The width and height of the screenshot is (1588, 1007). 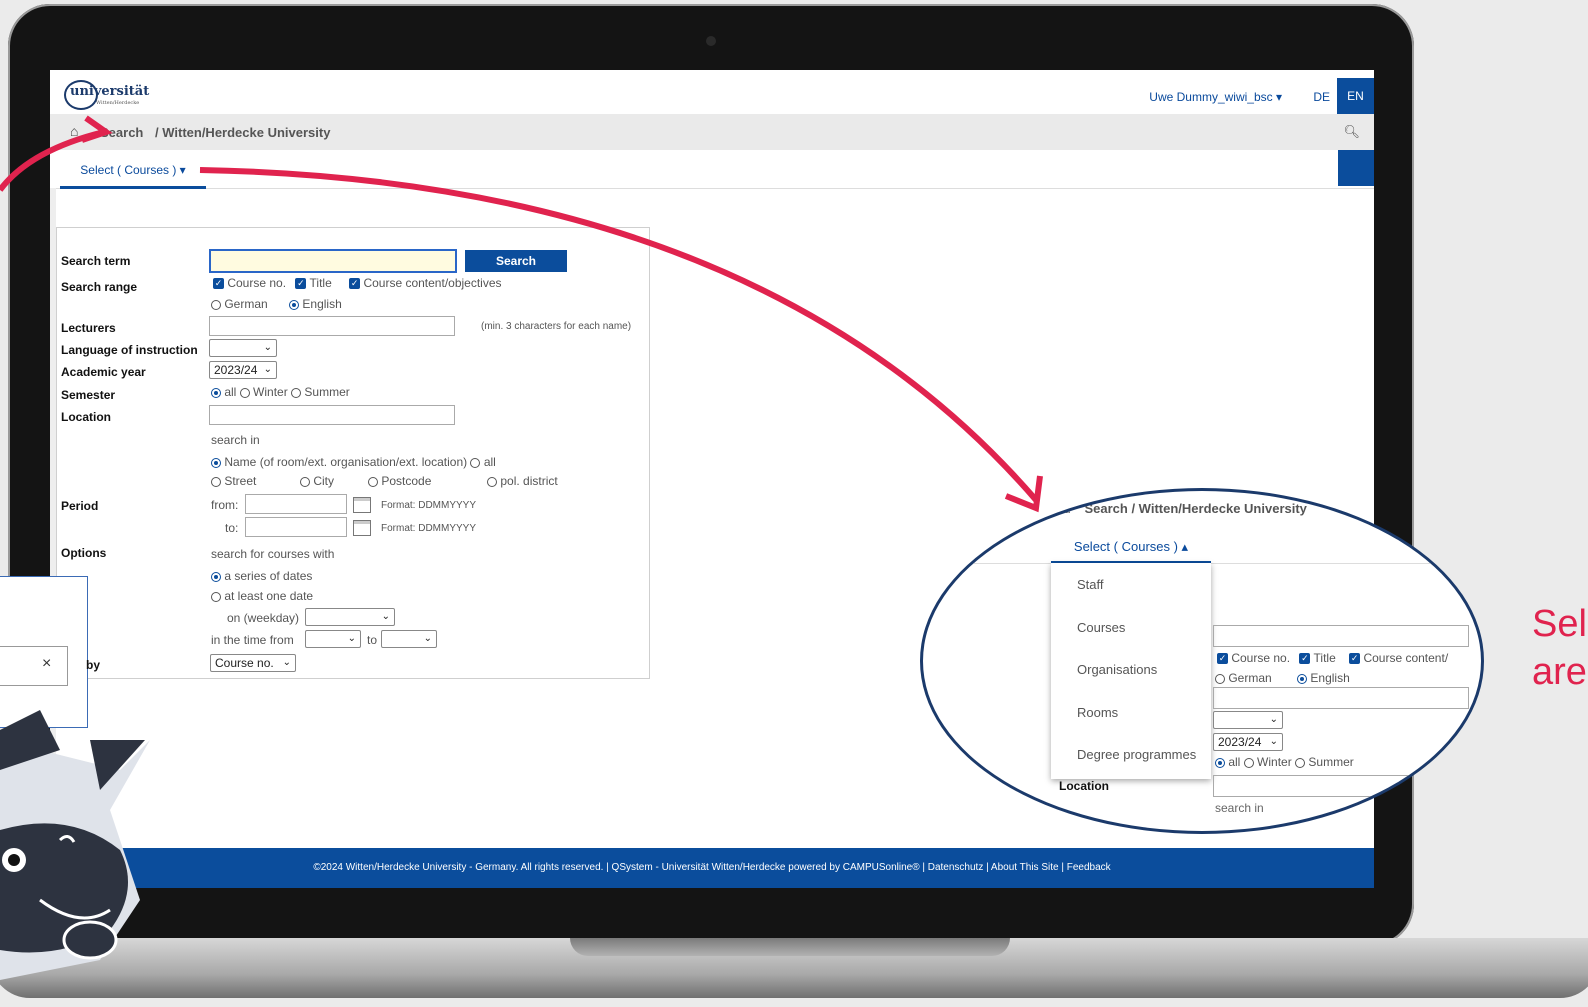 What do you see at coordinates (119, 94) in the screenshot?
I see `university-logo: universität Witten/Herdecke` at bounding box center [119, 94].